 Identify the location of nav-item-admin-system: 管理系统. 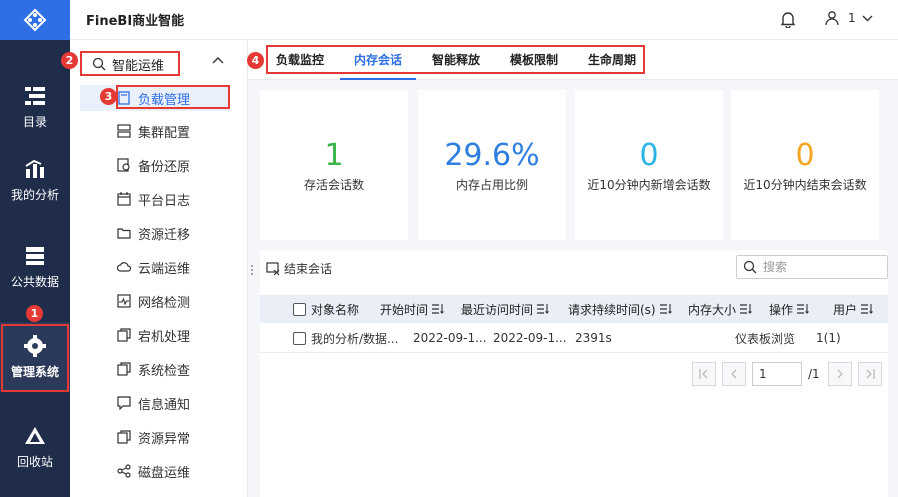
(35, 357).